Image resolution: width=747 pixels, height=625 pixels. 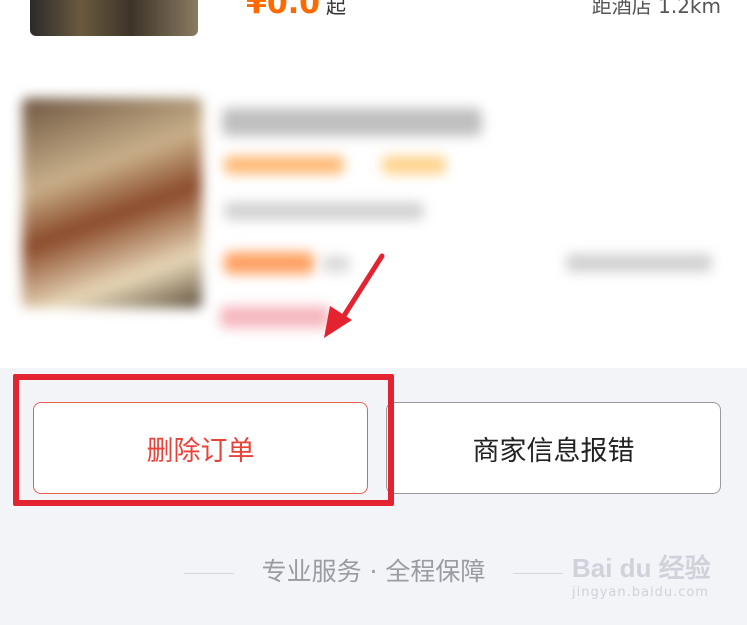 I want to click on blurred-price, so click(x=269, y=263).